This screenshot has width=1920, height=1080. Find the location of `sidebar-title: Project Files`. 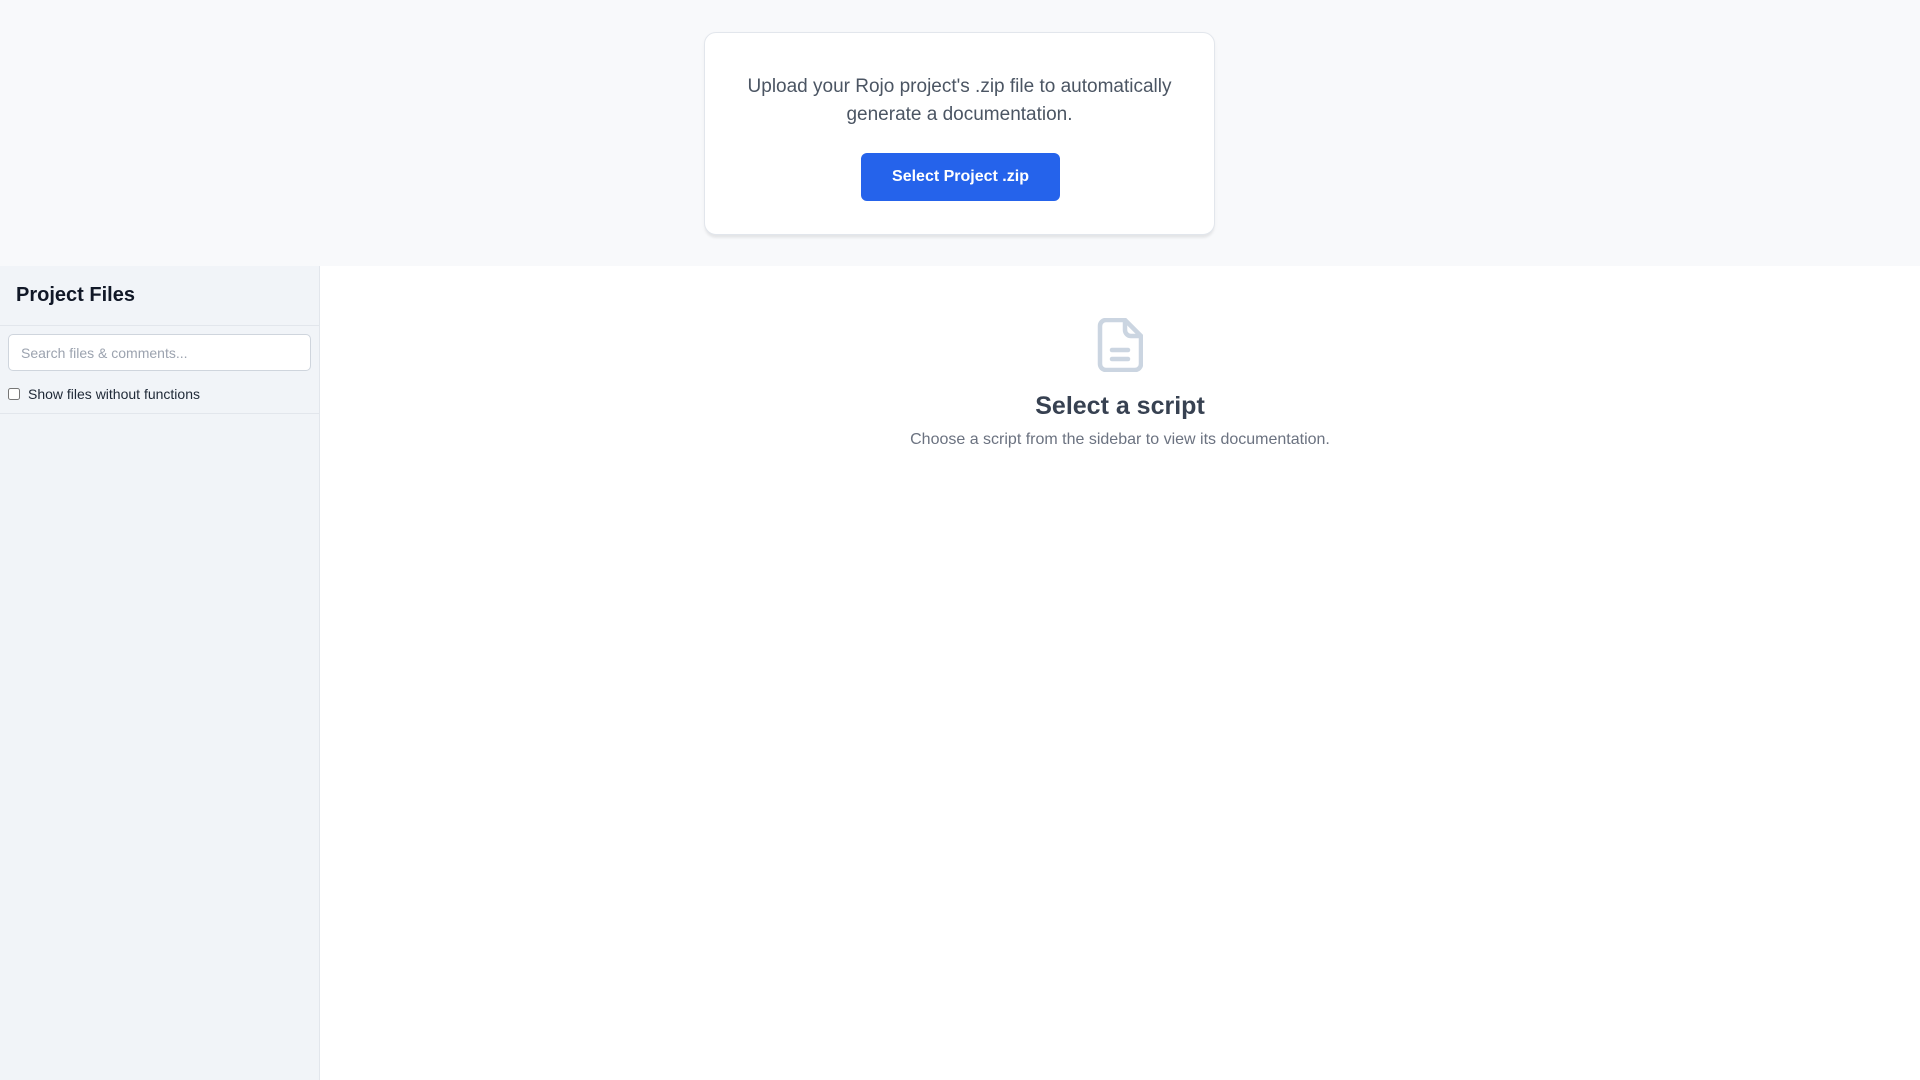

sidebar-title: Project Files is located at coordinates (75, 295).